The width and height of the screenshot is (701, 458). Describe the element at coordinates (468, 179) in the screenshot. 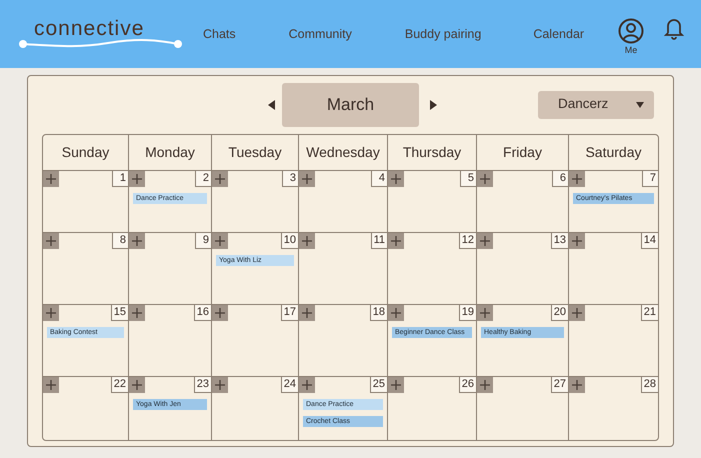

I see `day-number: 5` at that location.